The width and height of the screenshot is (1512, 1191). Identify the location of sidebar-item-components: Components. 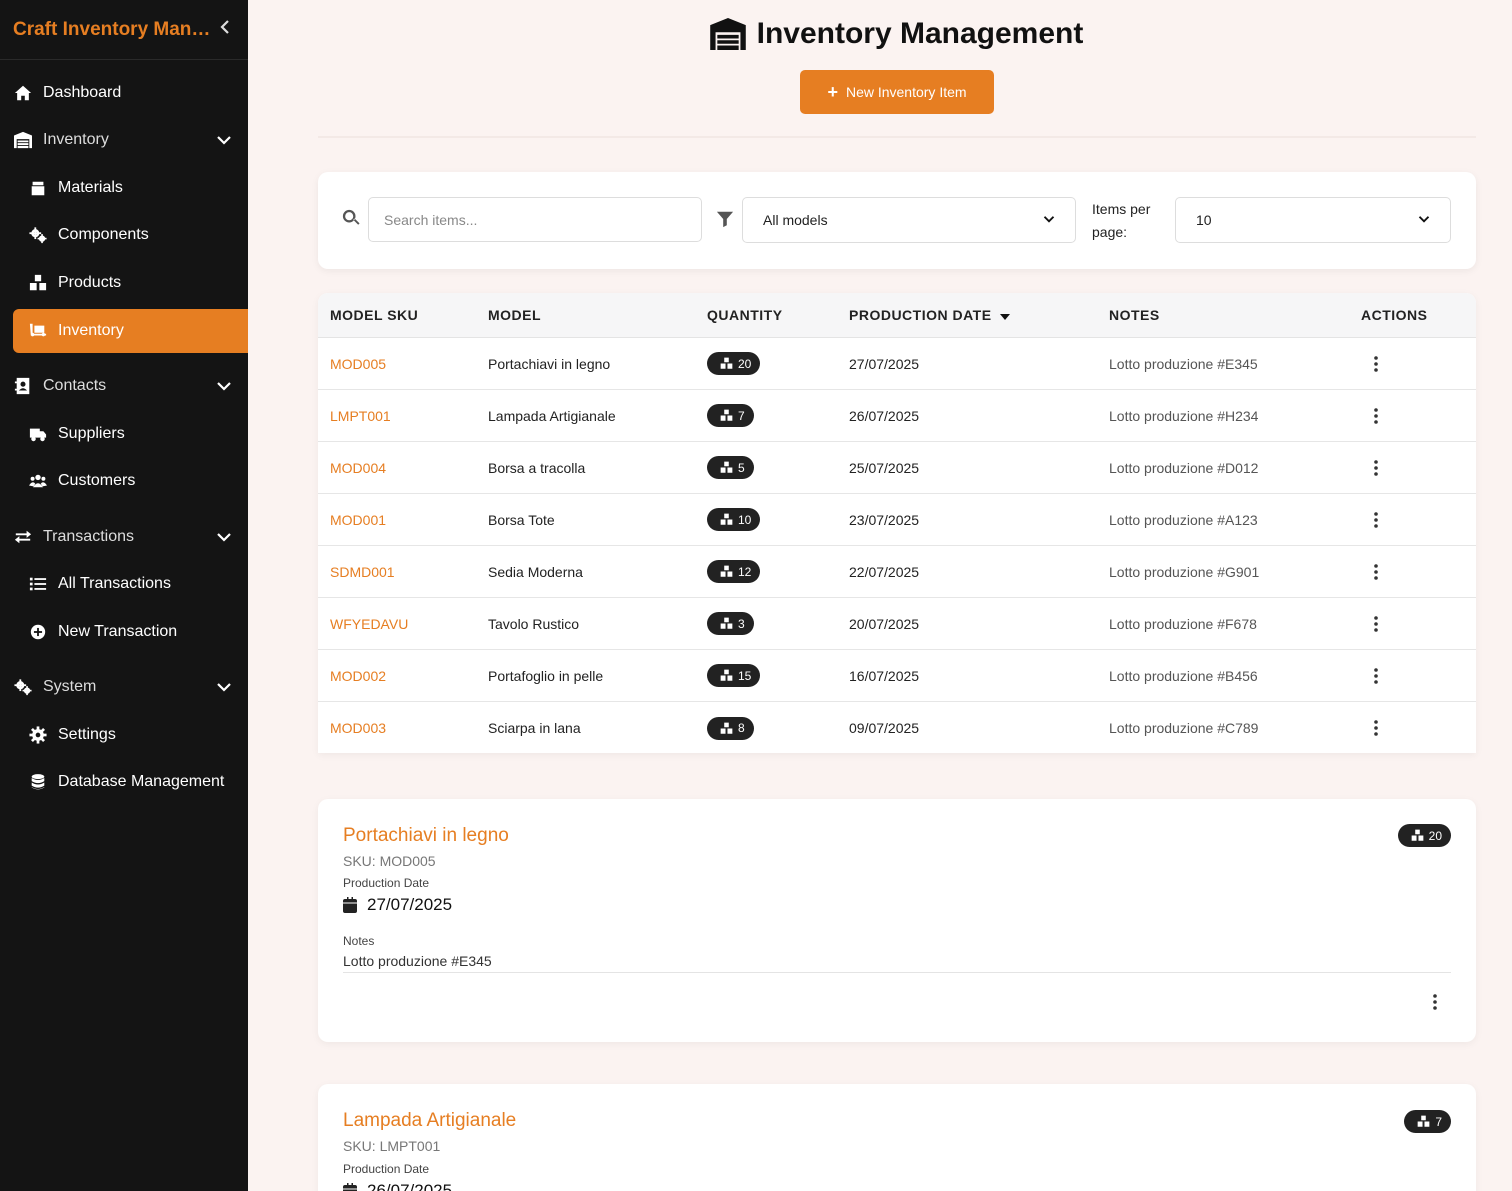
(124, 236).